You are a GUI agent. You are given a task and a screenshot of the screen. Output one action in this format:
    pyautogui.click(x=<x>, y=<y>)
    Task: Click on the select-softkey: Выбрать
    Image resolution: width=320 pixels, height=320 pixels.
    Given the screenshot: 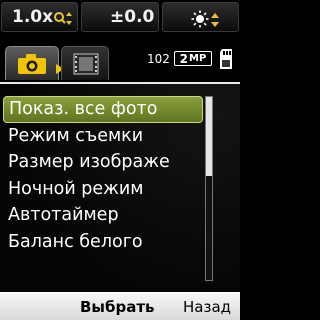 What is the action you would take?
    pyautogui.click(x=117, y=307)
    